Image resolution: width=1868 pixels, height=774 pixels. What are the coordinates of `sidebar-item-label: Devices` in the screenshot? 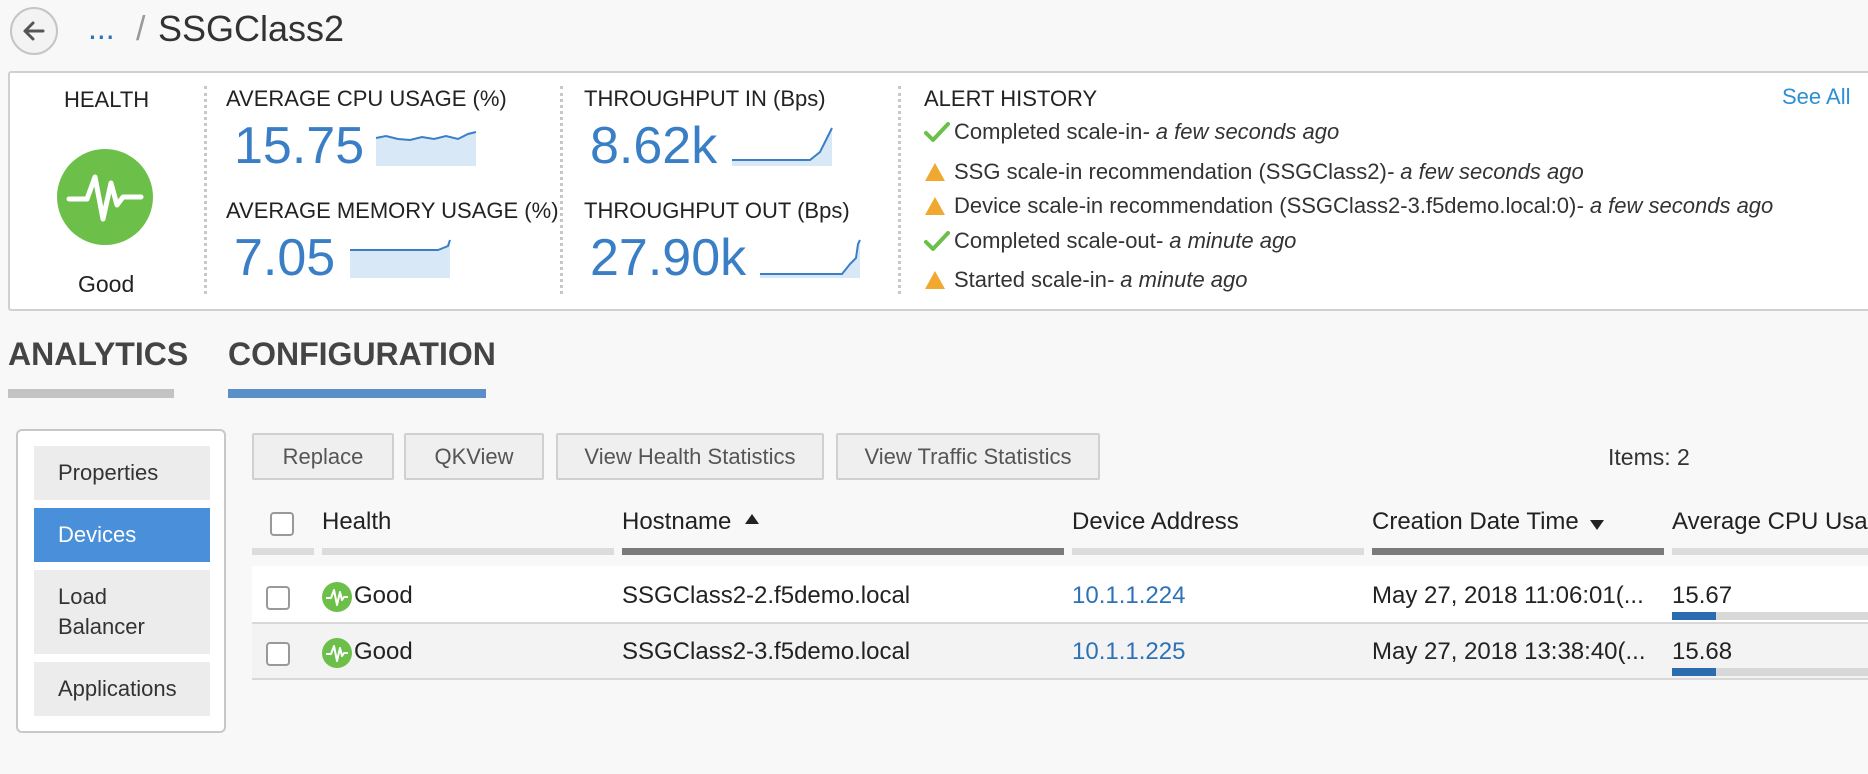 It's located at (97, 534).